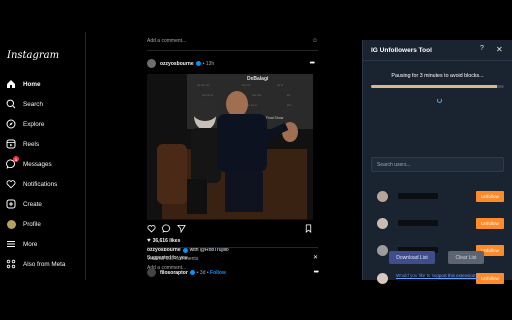 Image resolution: width=512 pixels, height=320 pixels. Describe the element at coordinates (210, 63) in the screenshot. I see `post-time: 13h` at that location.